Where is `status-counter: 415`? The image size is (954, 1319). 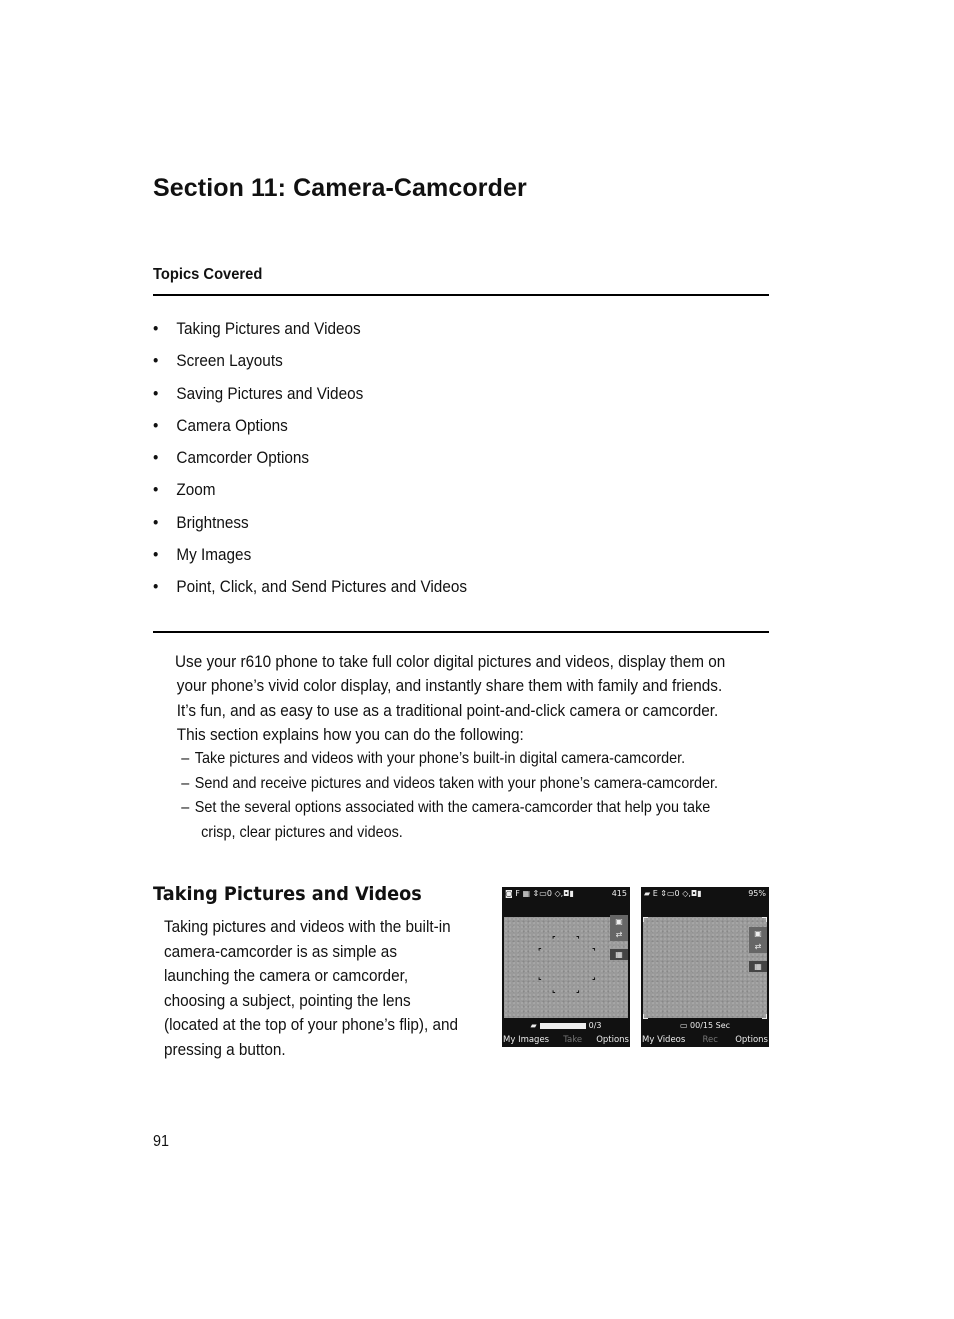 status-counter: 415 is located at coordinates (619, 893).